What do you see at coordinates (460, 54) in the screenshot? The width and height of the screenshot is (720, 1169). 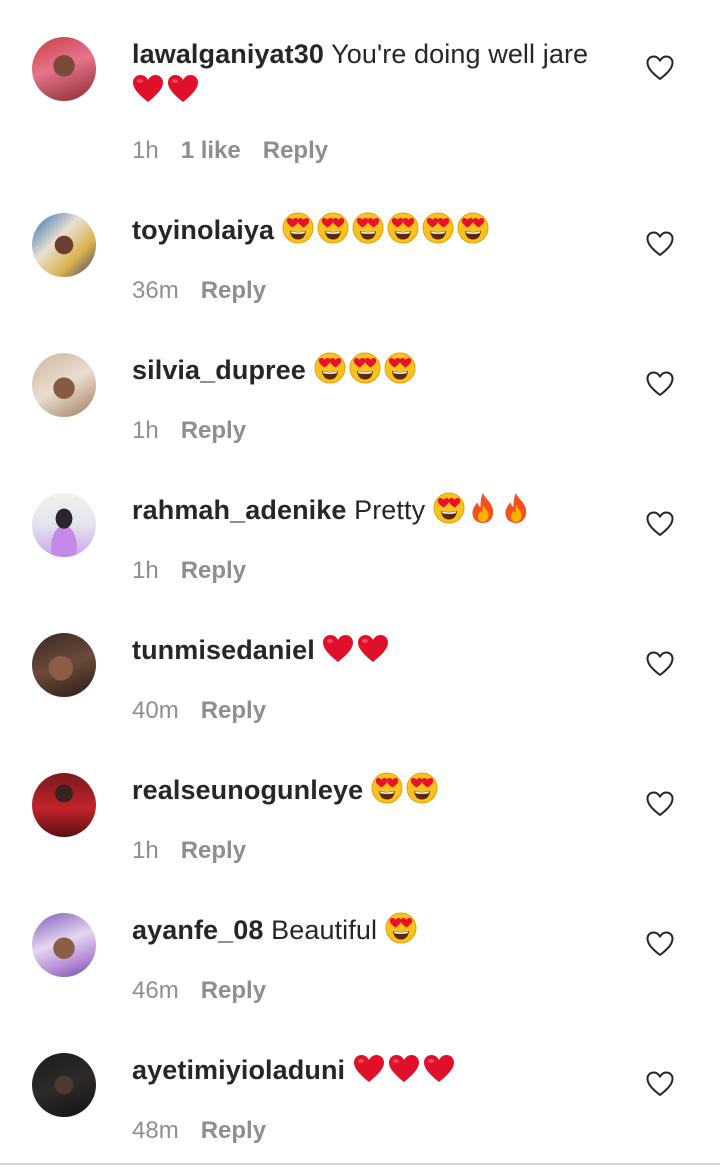 I see `comment-text: You're doing well jare` at bounding box center [460, 54].